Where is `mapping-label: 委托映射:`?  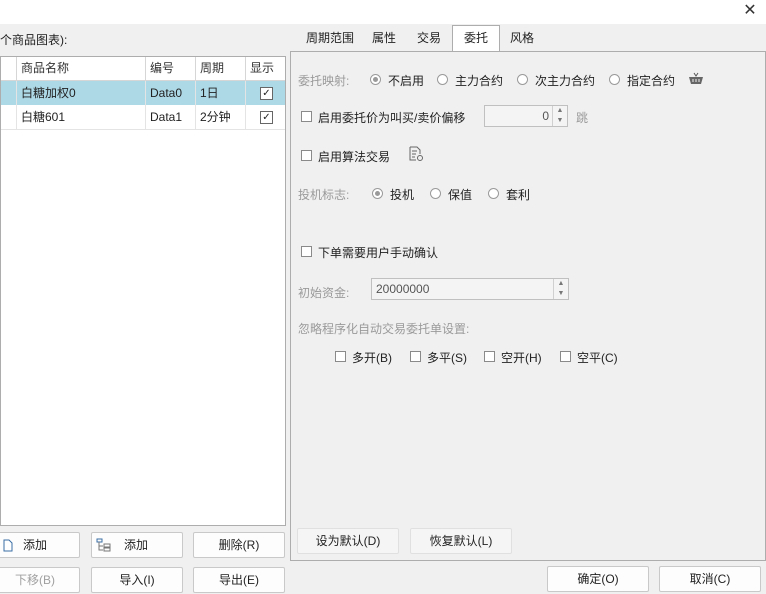
mapping-label: 委托映射: is located at coordinates (324, 81).